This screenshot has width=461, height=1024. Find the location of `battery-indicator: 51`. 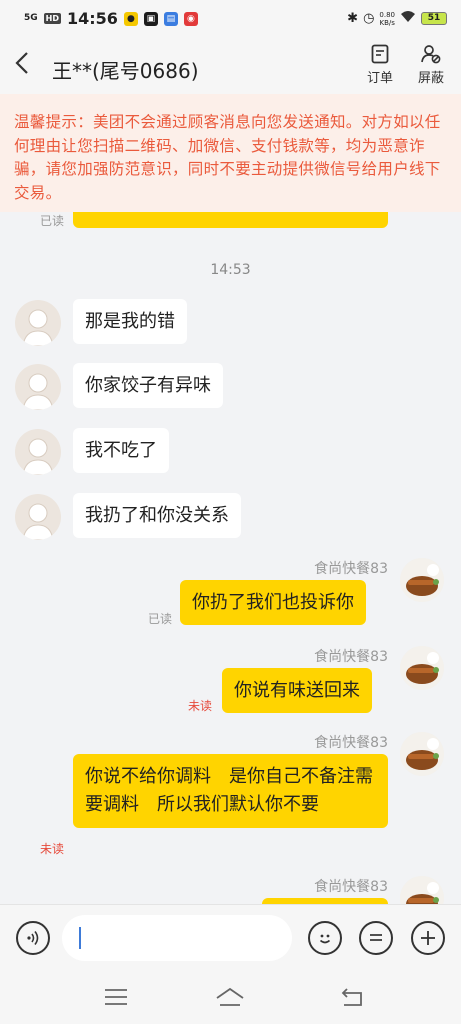

battery-indicator: 51 is located at coordinates (434, 18).